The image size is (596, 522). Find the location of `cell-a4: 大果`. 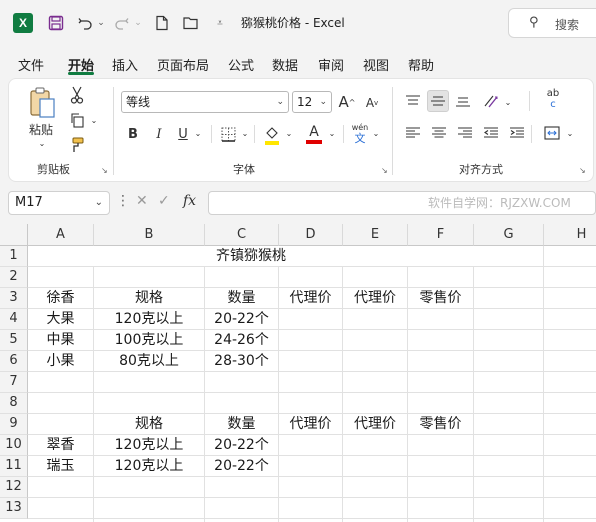

cell-a4: 大果 is located at coordinates (60, 319).